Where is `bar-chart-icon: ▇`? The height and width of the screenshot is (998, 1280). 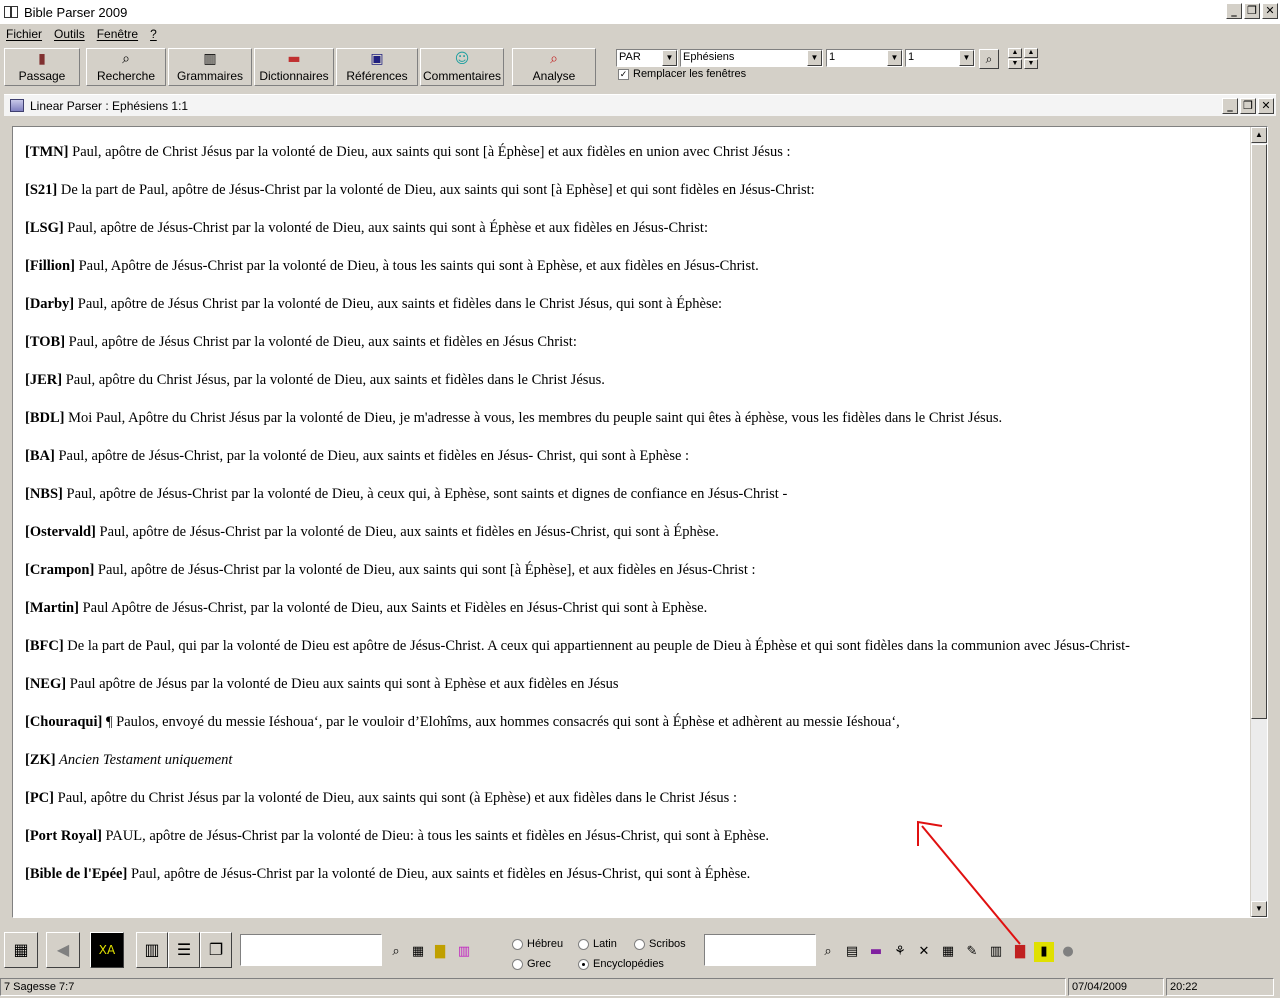
bar-chart-icon: ▇ is located at coordinates (1020, 952).